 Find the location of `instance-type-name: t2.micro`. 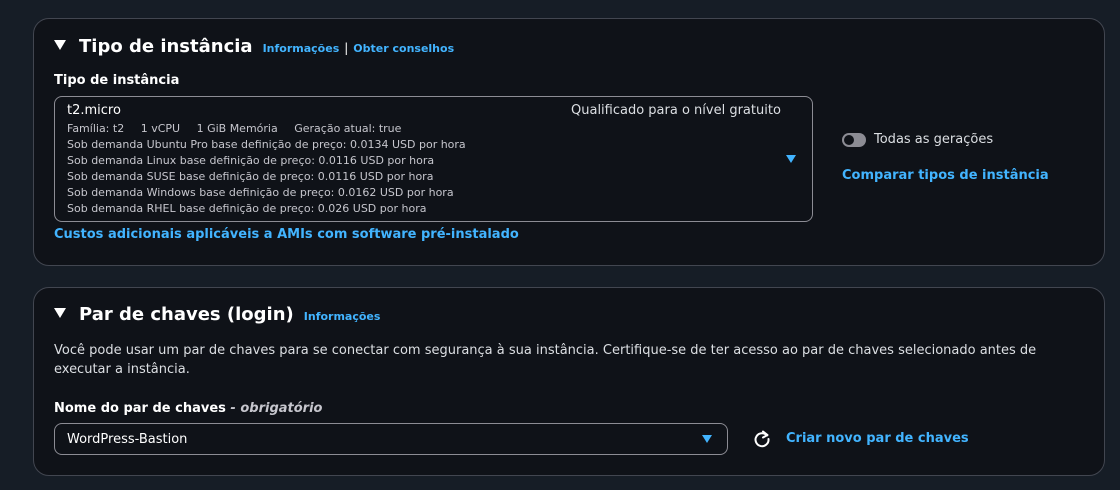

instance-type-name: t2.micro is located at coordinates (94, 110).